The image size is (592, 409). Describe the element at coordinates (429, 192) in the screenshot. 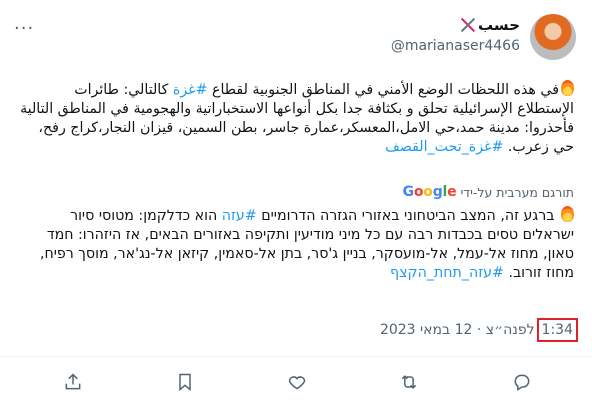

I see `google-logo: Google` at that location.